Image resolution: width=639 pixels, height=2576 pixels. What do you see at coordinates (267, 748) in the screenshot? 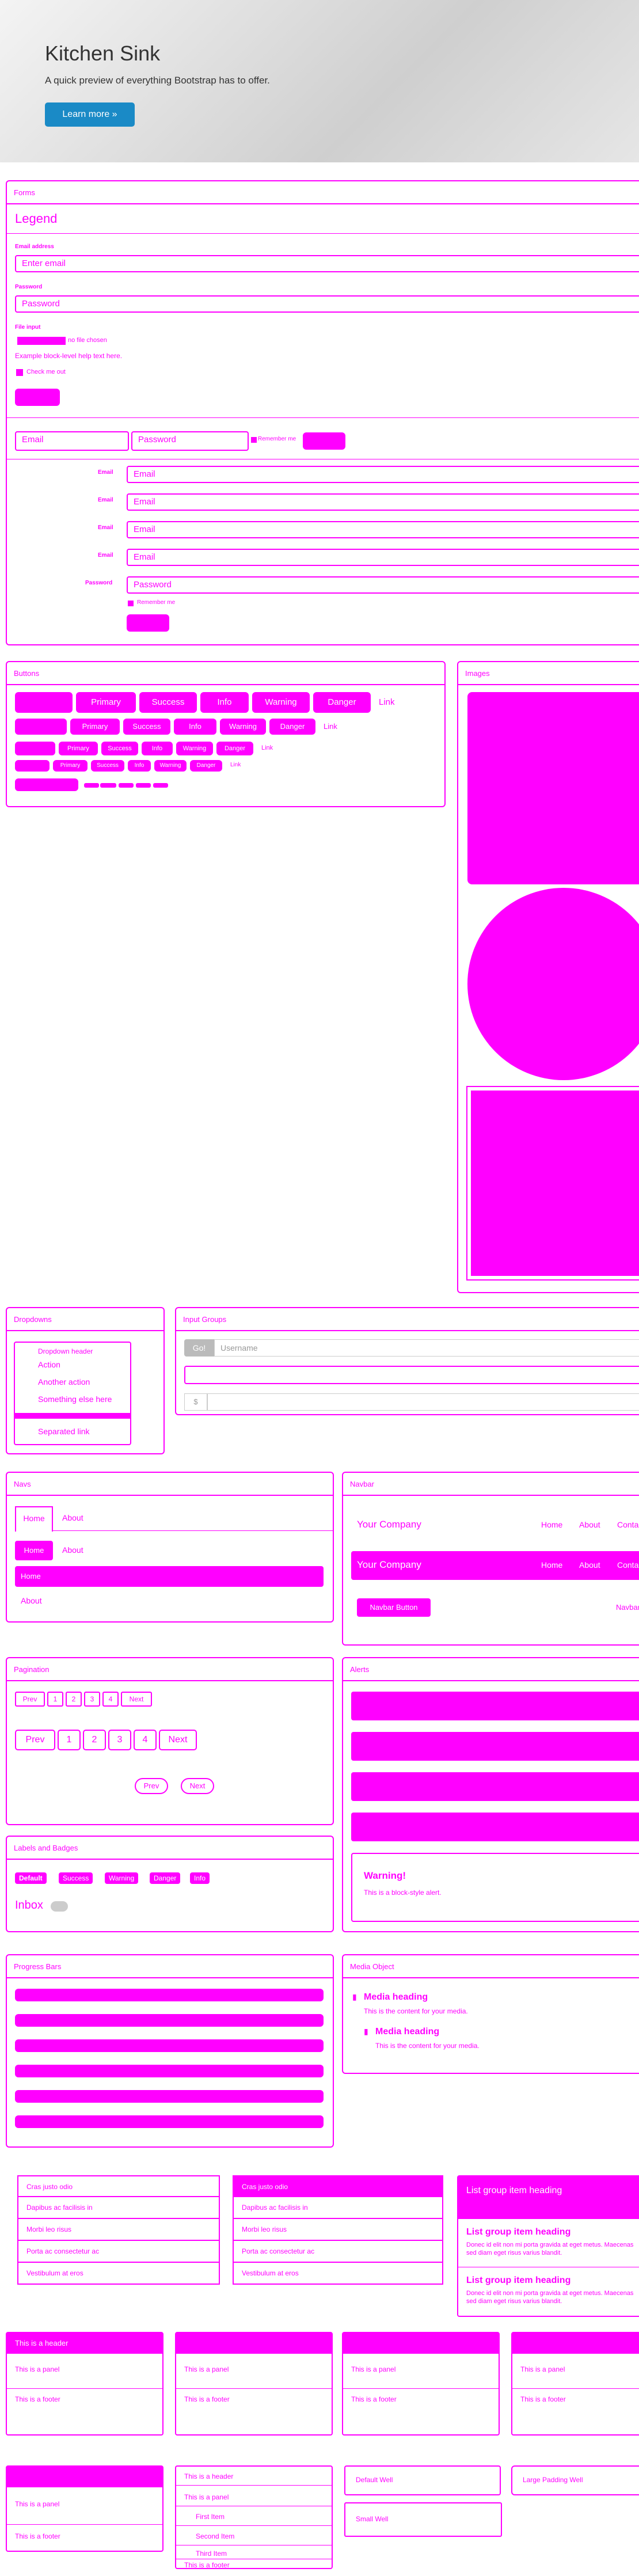
I see `button-link-3: Link` at bounding box center [267, 748].